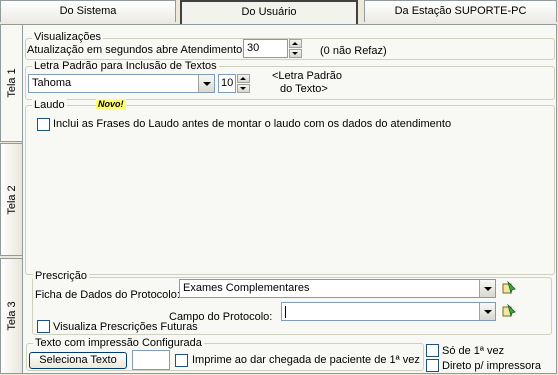 The height and width of the screenshot is (375, 558). I want to click on prescricoes-futuras-checkbox, so click(43, 326).